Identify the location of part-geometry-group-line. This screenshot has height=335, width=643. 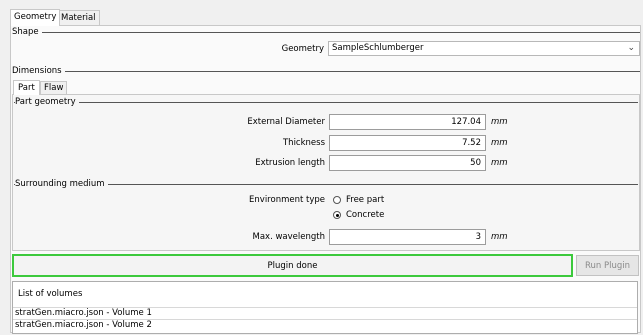
(326, 102).